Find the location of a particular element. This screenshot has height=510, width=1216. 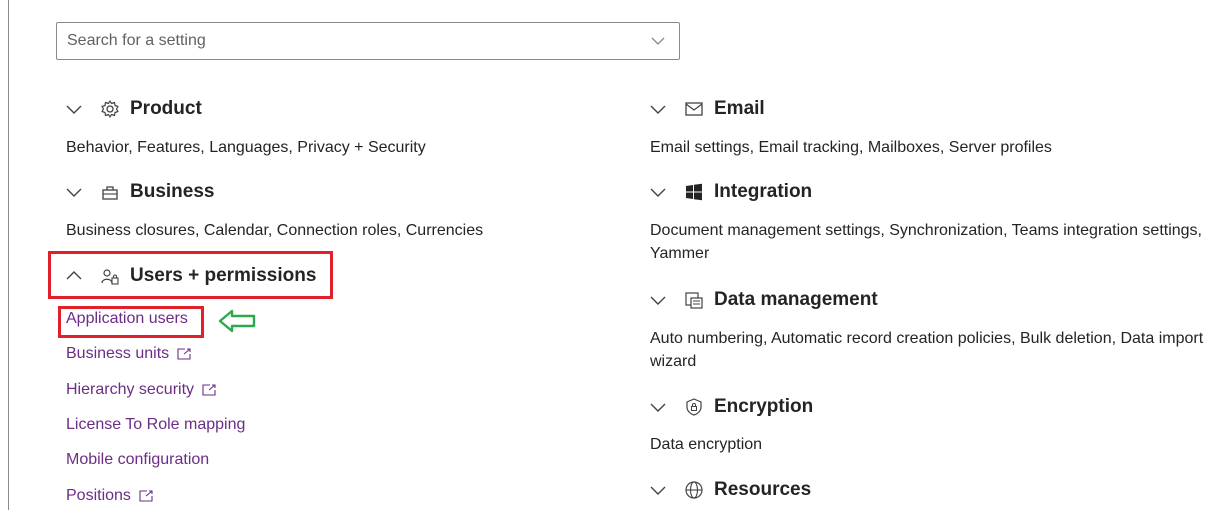

section-header-integration: Integration is located at coordinates (731, 192).